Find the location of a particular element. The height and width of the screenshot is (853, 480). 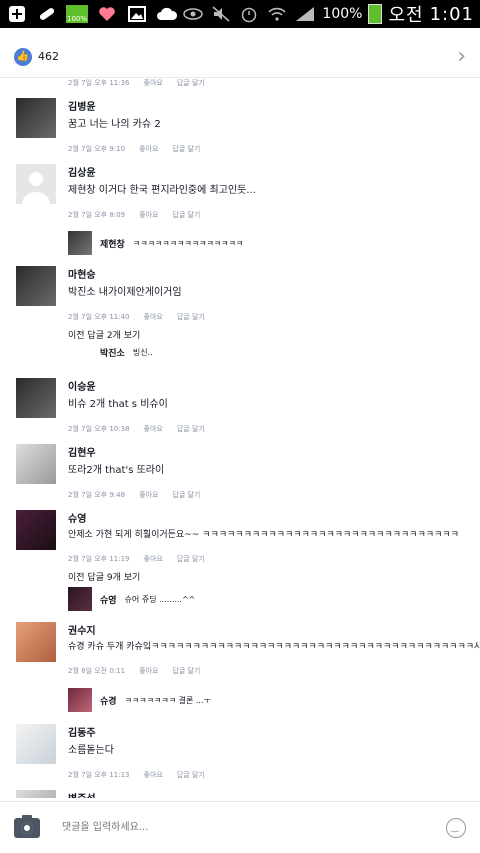

plus-icon is located at coordinates (17, 14).